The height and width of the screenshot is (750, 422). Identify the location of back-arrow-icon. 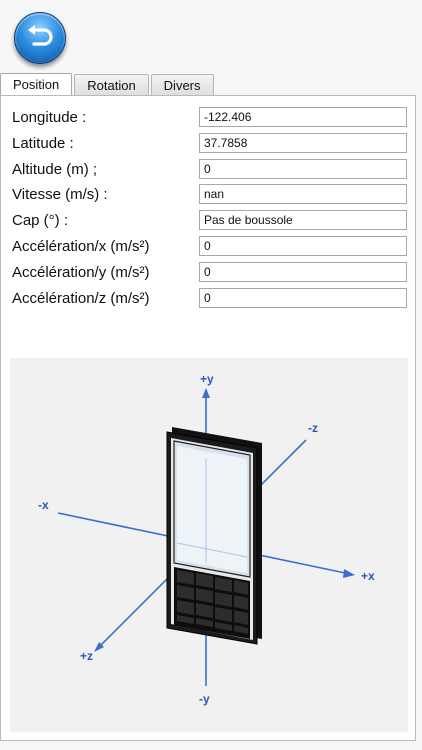
(40, 35).